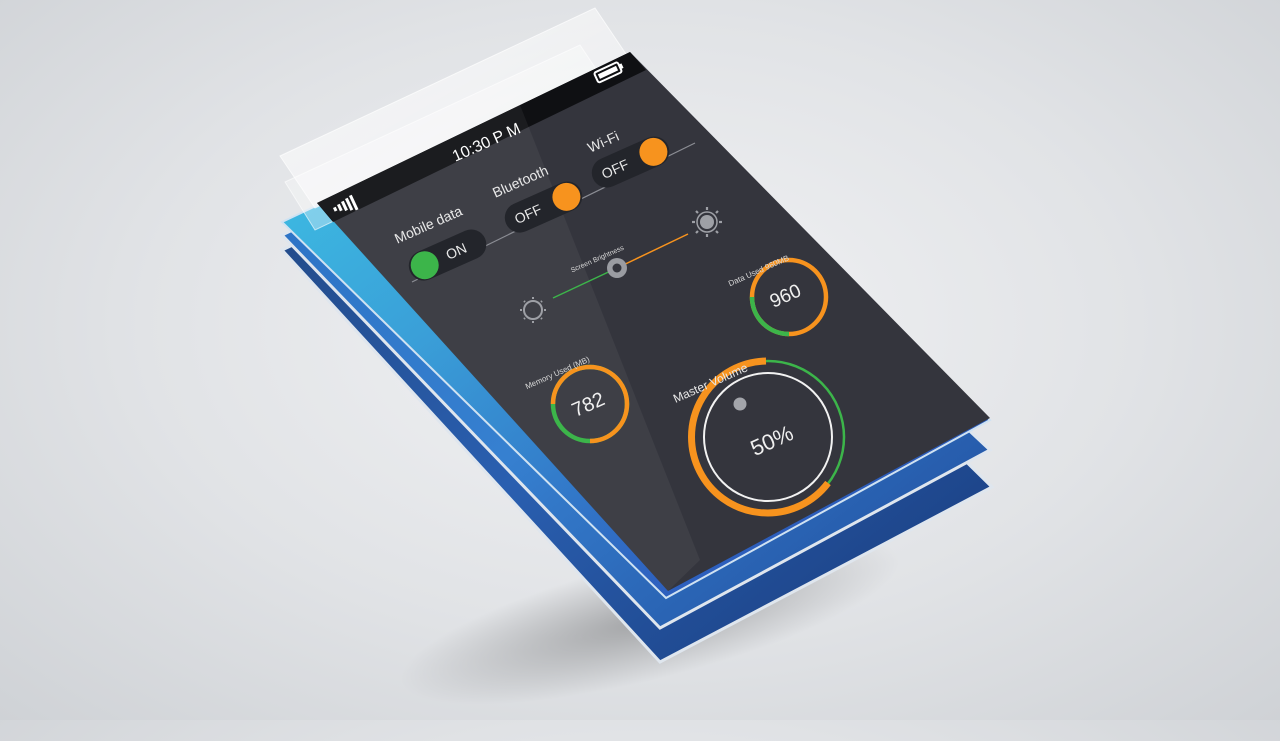  I want to click on wifi-state: OFF, so click(615, 168).